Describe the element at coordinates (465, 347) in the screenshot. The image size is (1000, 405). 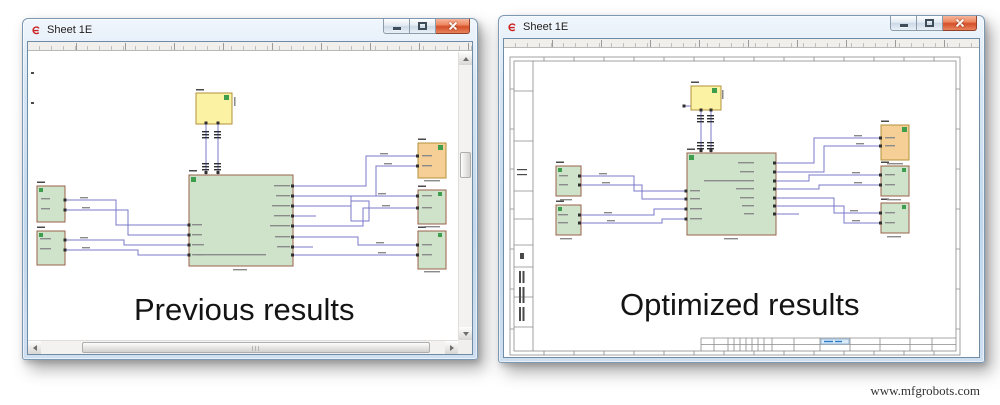
I see `scrollbar-corner` at that location.